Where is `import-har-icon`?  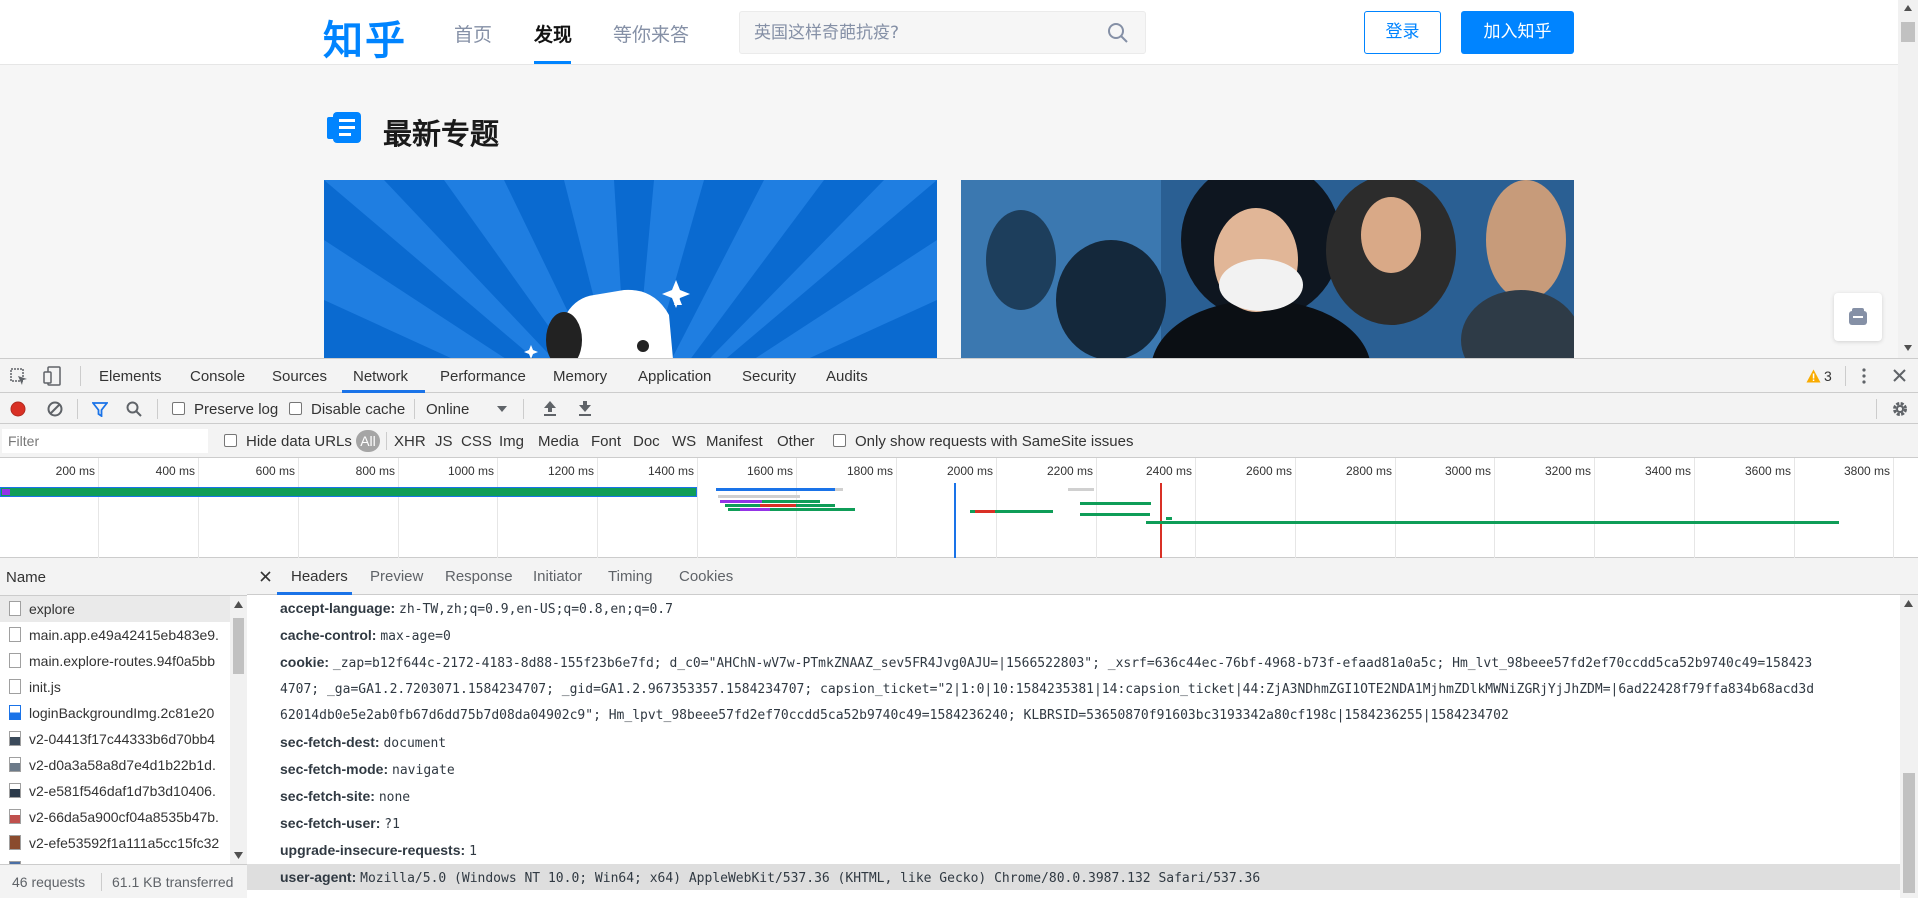
import-har-icon is located at coordinates (550, 408).